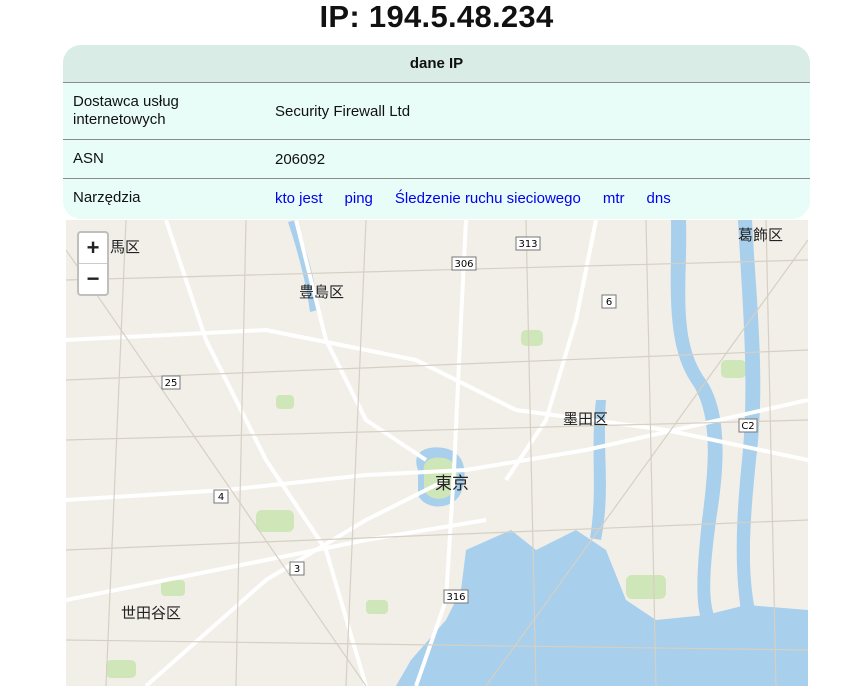 This screenshot has height=686, width=858. I want to click on shield-306: 306, so click(464, 263).